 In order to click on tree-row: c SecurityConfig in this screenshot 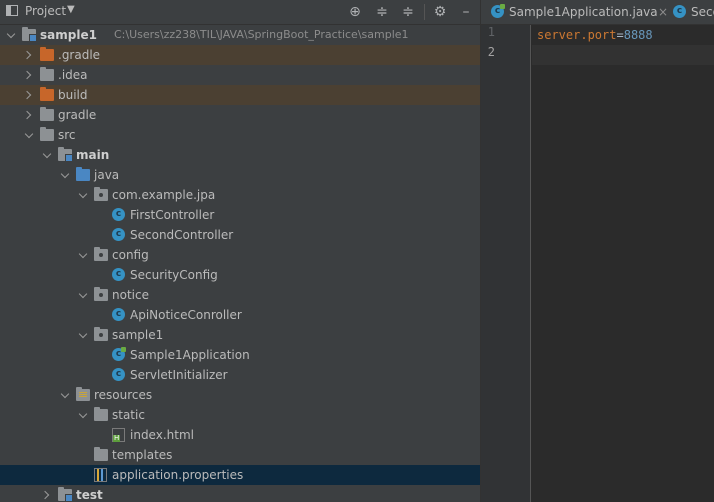, I will do `click(240, 275)`.